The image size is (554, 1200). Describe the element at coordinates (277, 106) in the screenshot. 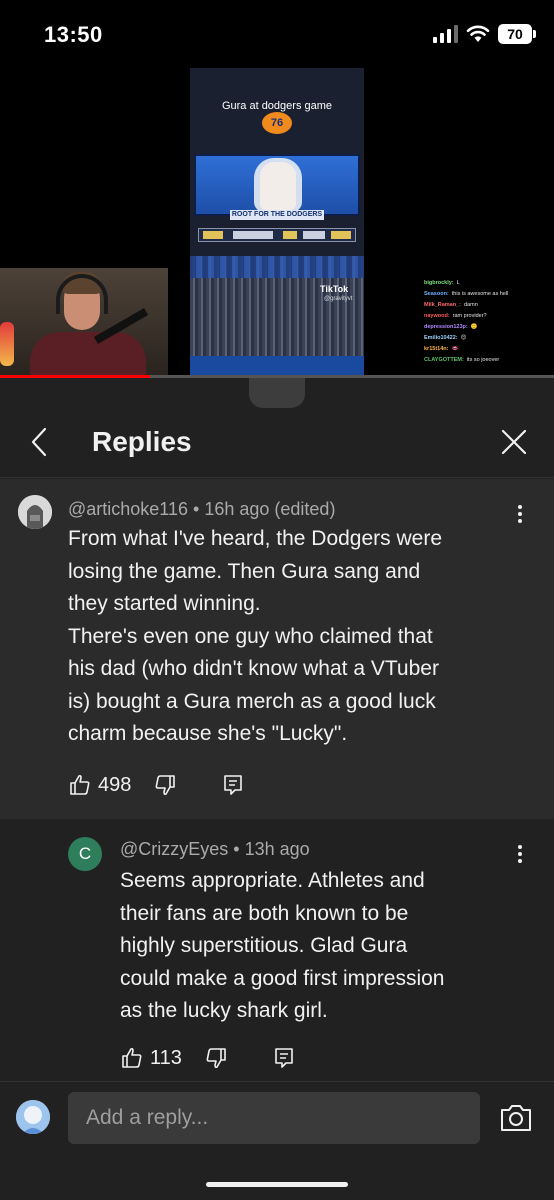

I see `tiktok-caption: Gura at dodgers game` at that location.